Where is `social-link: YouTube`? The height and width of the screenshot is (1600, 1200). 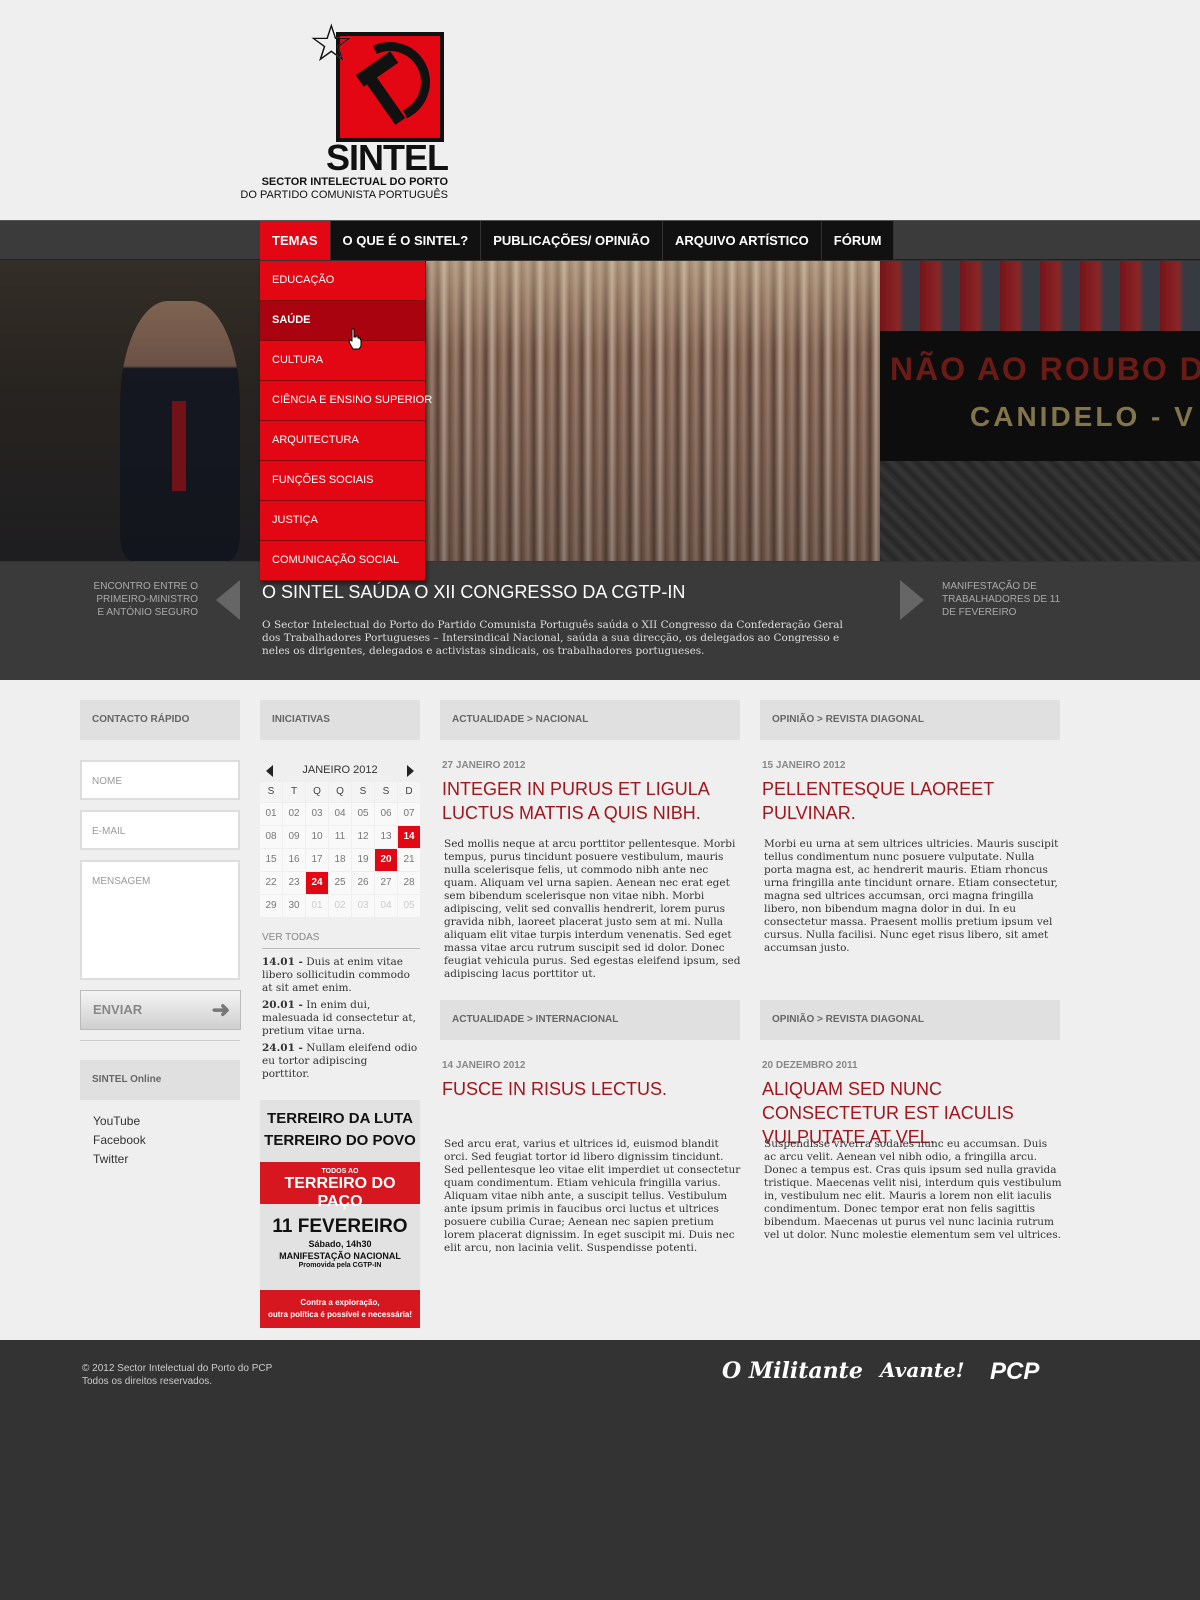
social-link: YouTube is located at coordinates (119, 1121).